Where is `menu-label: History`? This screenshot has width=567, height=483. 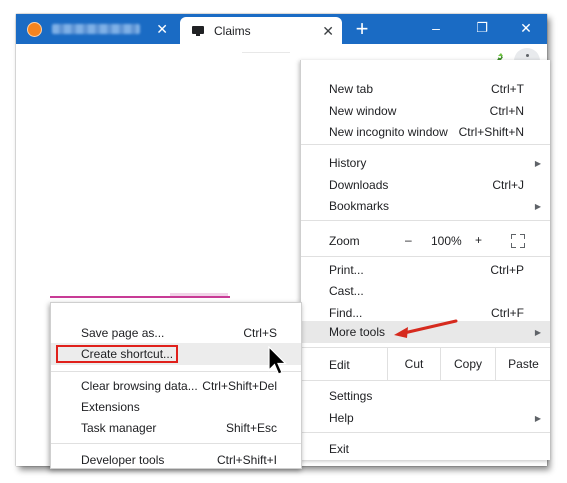
menu-label: History is located at coordinates (348, 163).